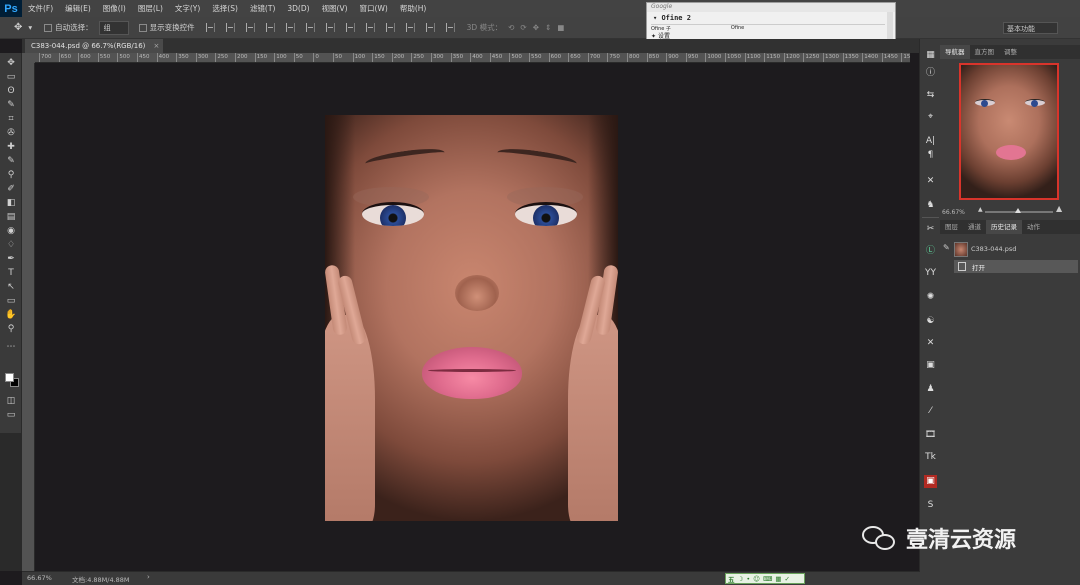  What do you see at coordinates (11, 287) in the screenshot?
I see `path-select-tool-icon: ↖` at bounding box center [11, 287].